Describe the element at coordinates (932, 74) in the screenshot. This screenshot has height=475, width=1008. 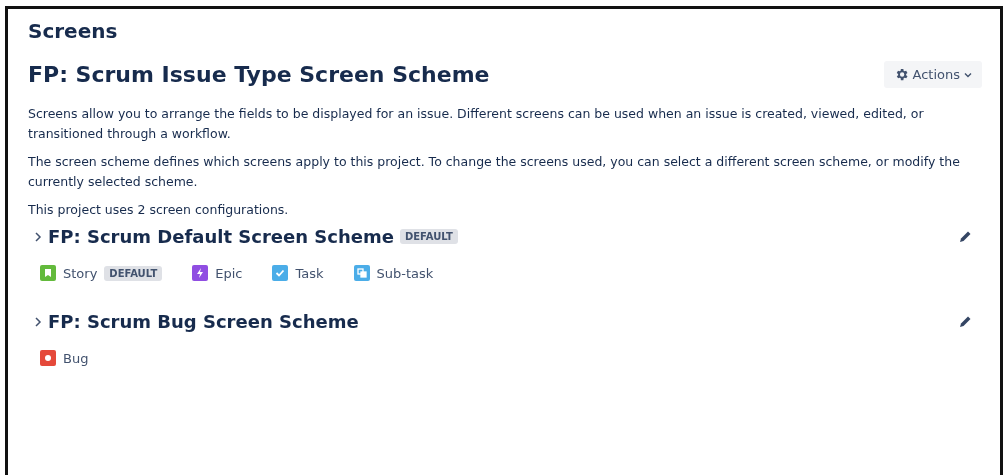
I see `actions-button: Actions` at that location.